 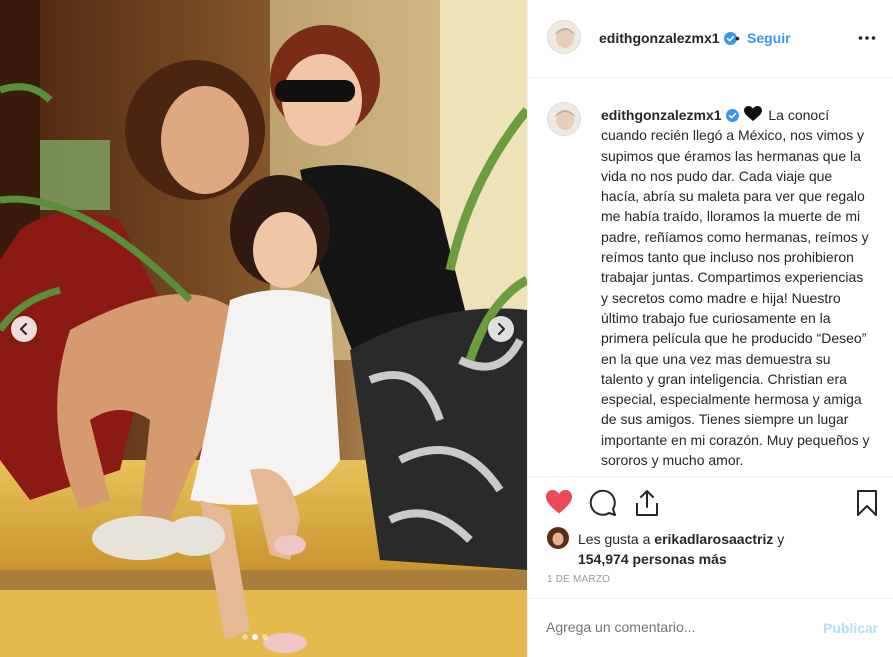 I want to click on share-button, so click(x=647, y=505).